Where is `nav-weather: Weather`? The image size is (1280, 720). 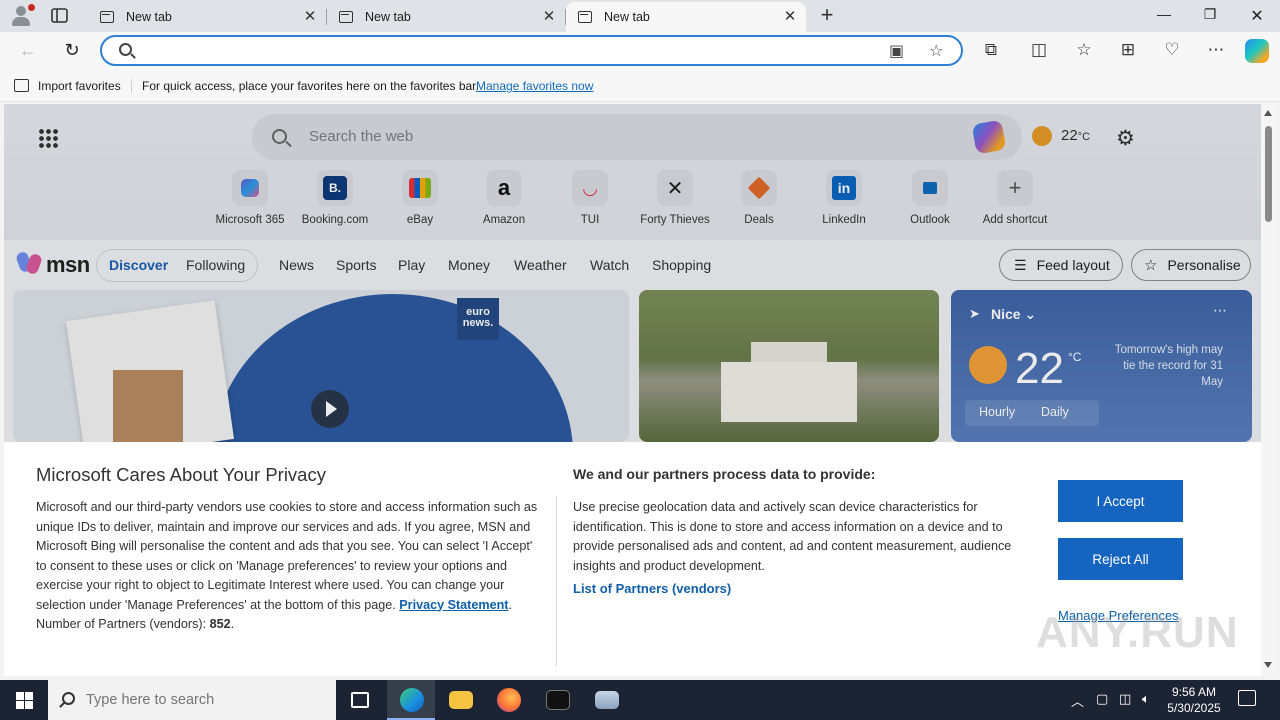 nav-weather: Weather is located at coordinates (540, 265).